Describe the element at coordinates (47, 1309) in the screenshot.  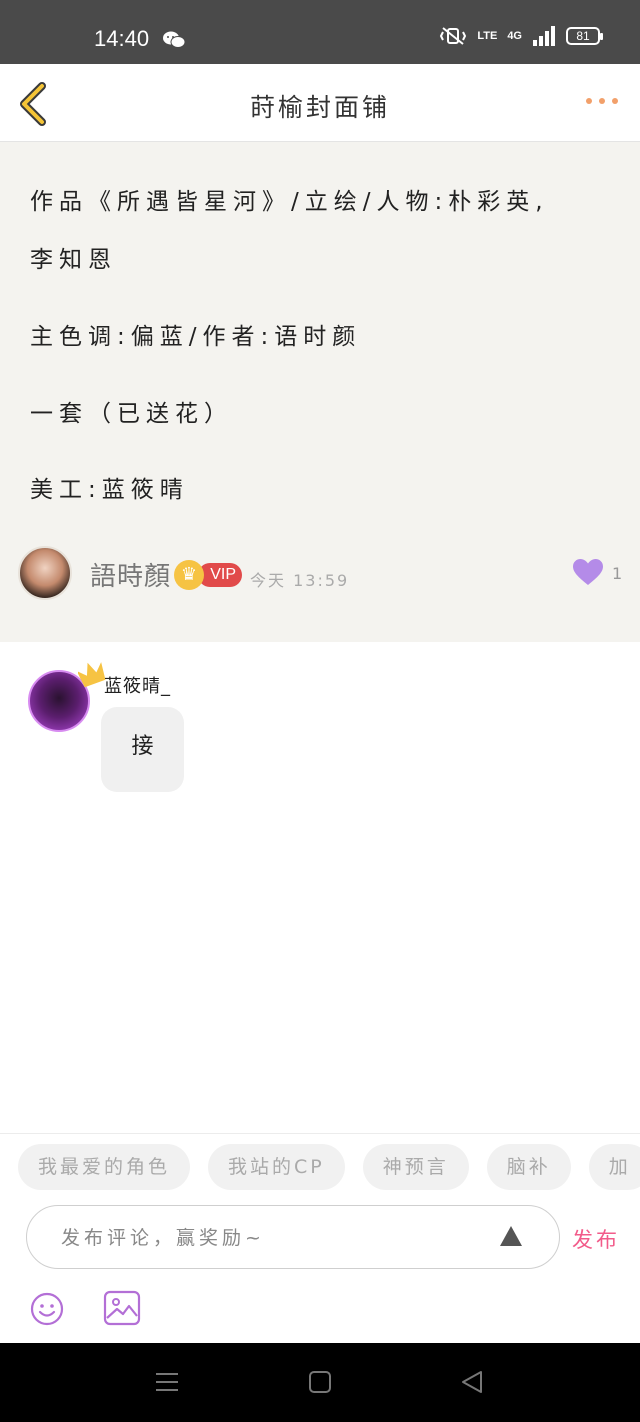
I see `emoji-icon` at that location.